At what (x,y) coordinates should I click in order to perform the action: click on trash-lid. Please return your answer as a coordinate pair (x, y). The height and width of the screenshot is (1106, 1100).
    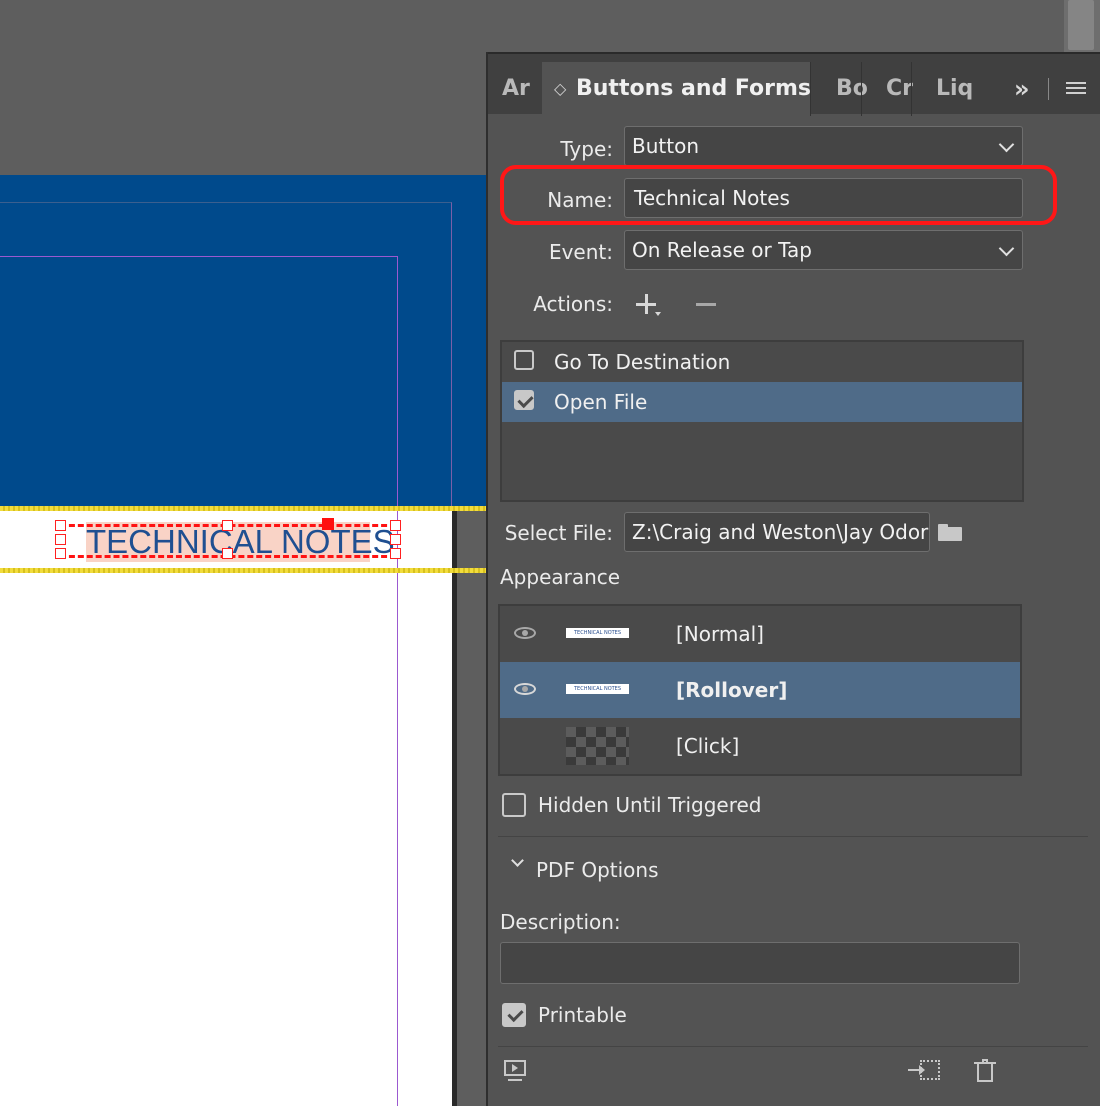
    Looking at the image, I should click on (985, 1063).